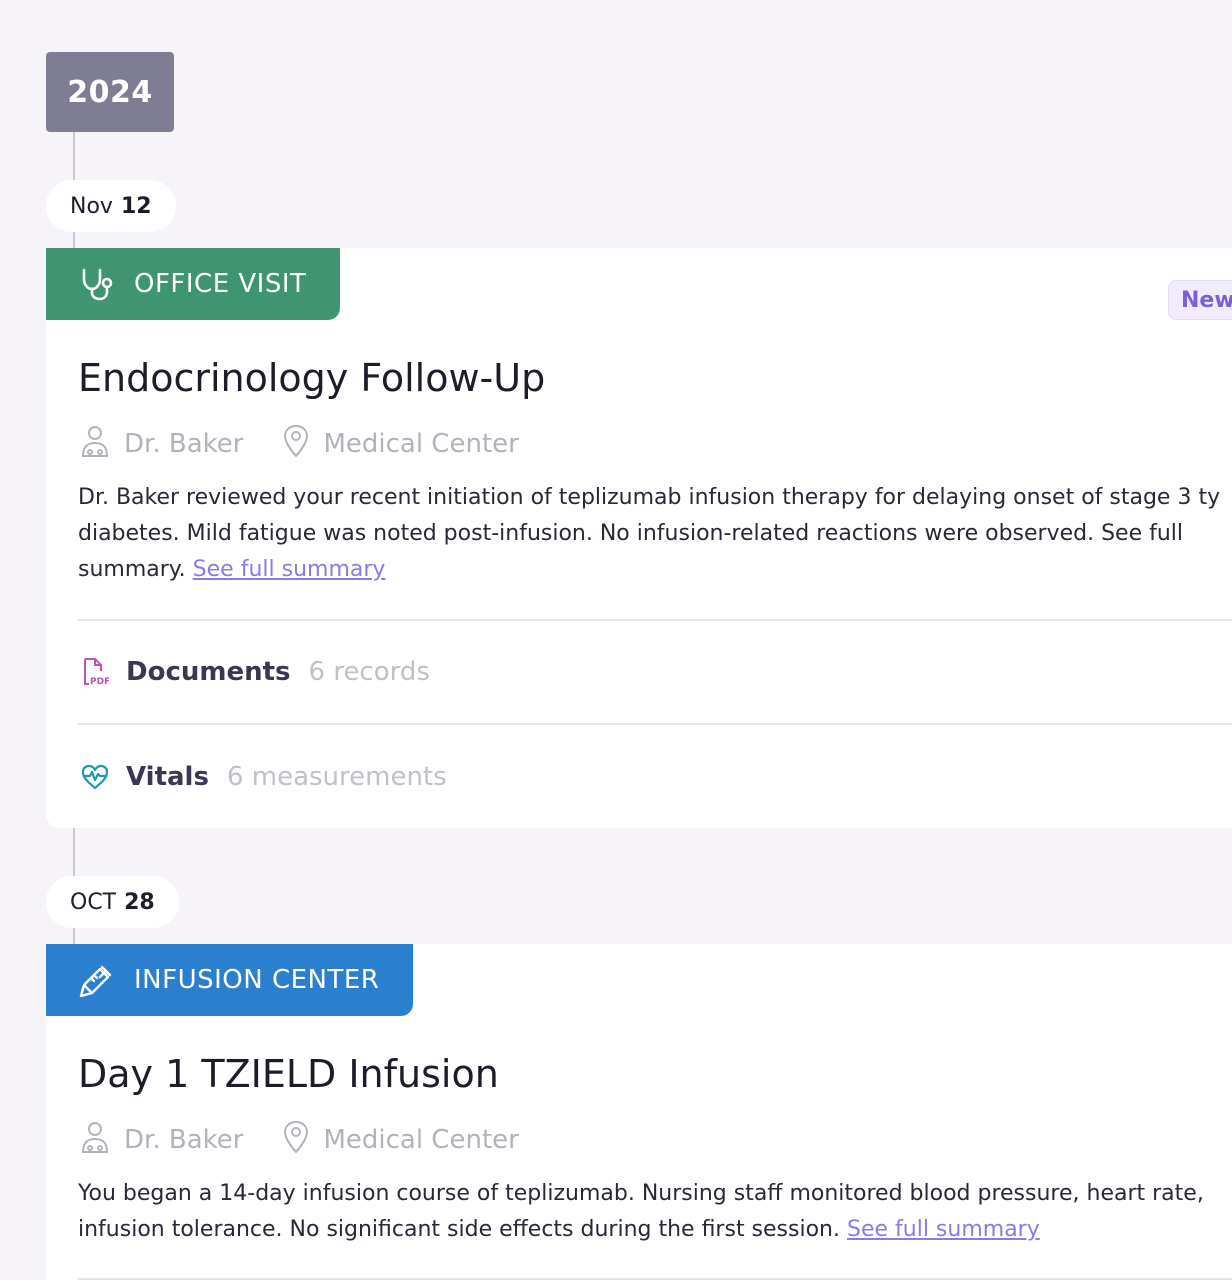 Image resolution: width=1232 pixels, height=1280 pixels. I want to click on documents-row: PDF Documents 6 records, so click(254, 672).